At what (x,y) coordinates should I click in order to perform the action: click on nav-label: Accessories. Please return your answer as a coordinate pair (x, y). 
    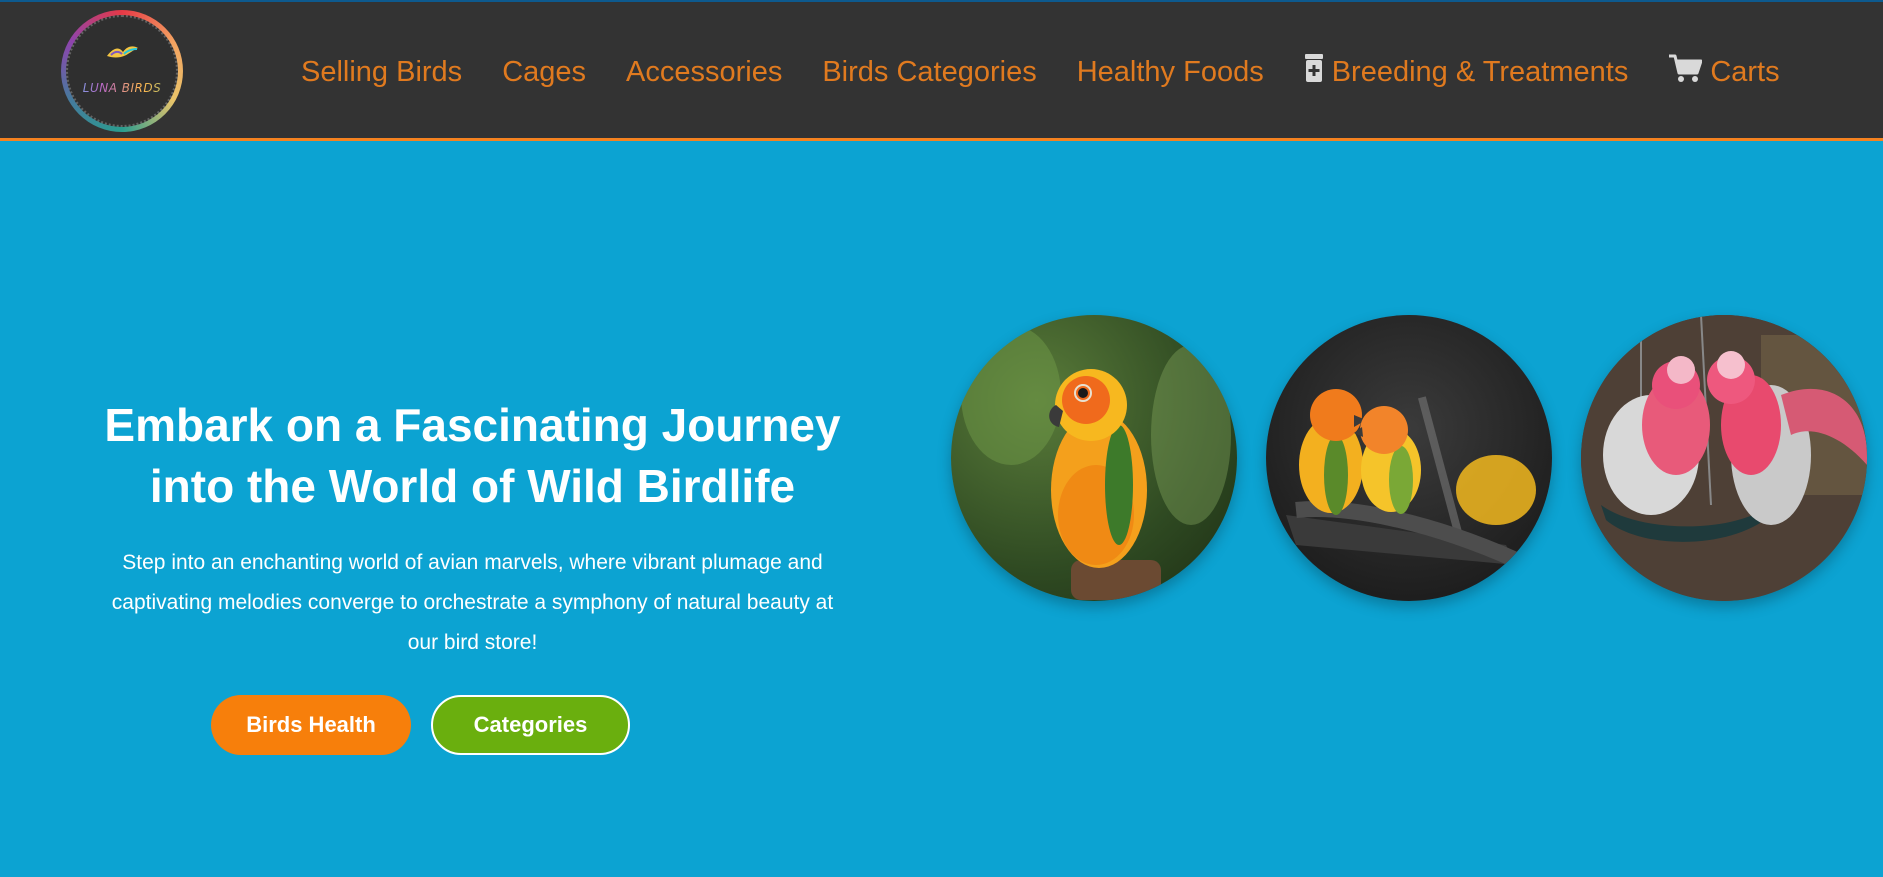
    Looking at the image, I should click on (704, 71).